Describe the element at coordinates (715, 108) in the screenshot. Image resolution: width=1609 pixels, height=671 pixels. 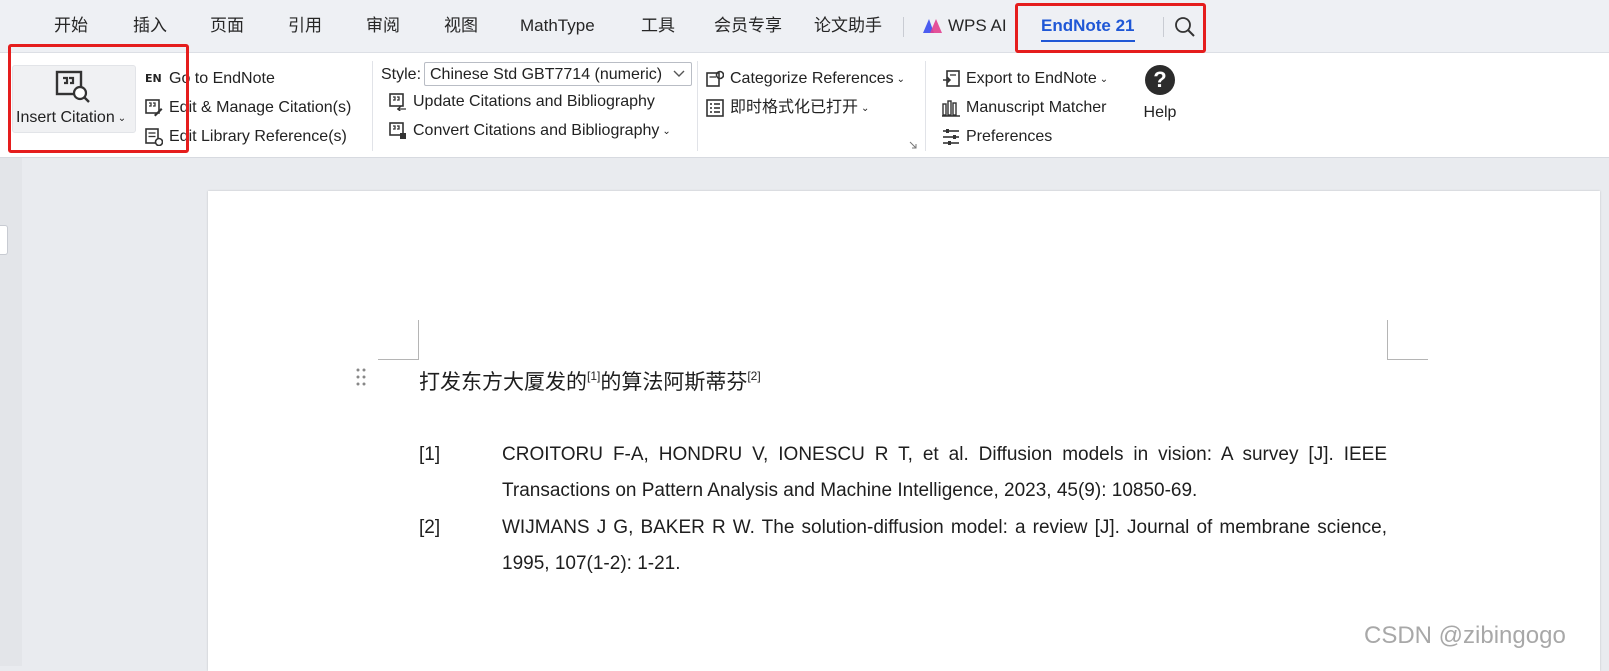
I see `instant-format-icon` at that location.